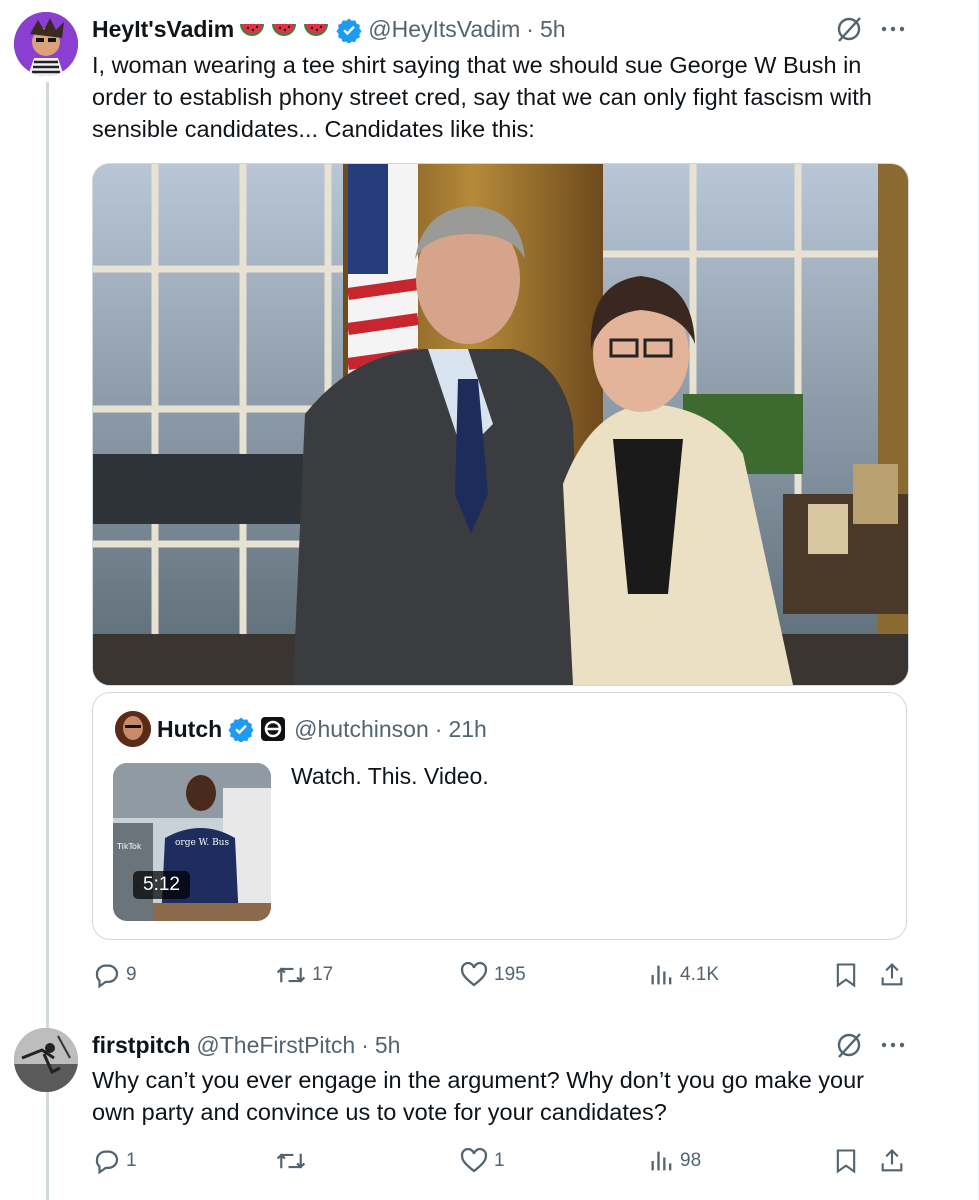 The width and height of the screenshot is (979, 1200). I want to click on repost-button, so click(293, 1161).